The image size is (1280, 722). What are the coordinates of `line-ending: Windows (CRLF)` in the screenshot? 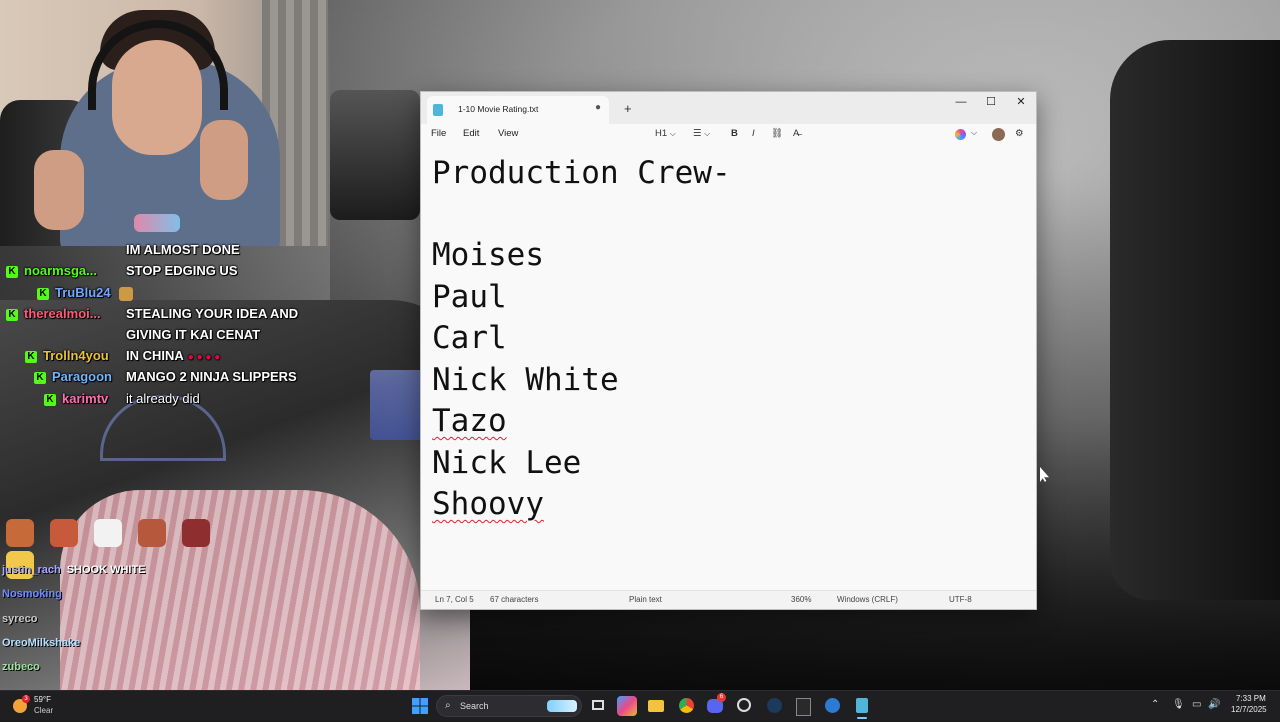 It's located at (867, 599).